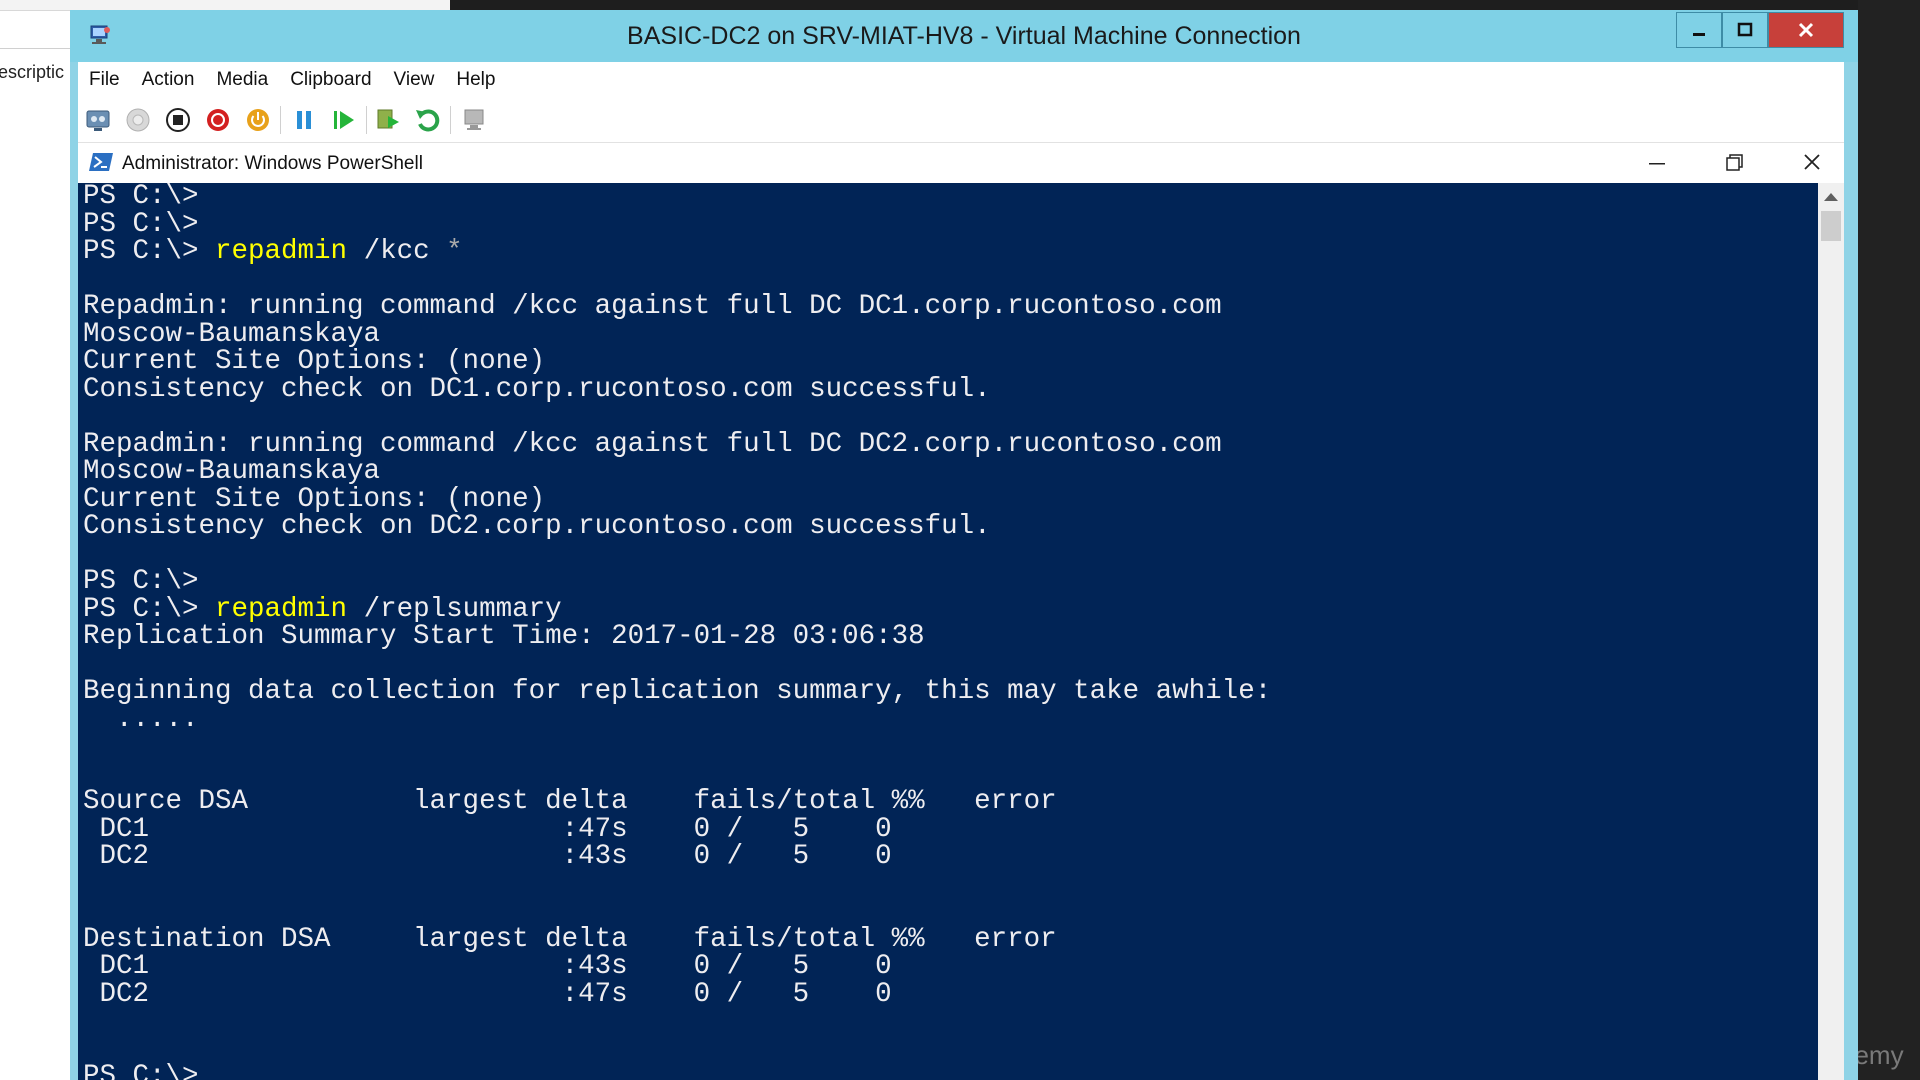 This screenshot has width=1920, height=1080. I want to click on start-icon, so click(138, 120).